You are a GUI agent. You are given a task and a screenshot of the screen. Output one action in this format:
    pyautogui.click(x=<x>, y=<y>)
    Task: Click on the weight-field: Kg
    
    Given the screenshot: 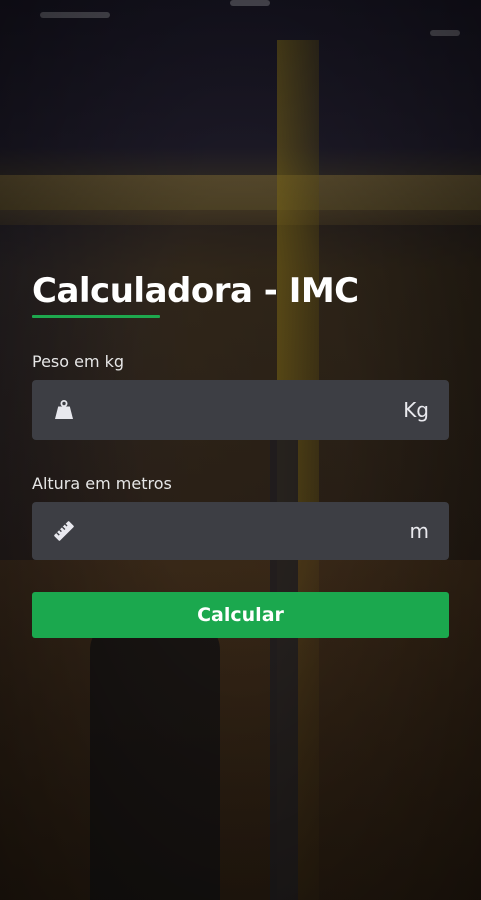 What is the action you would take?
    pyautogui.click(x=240, y=410)
    